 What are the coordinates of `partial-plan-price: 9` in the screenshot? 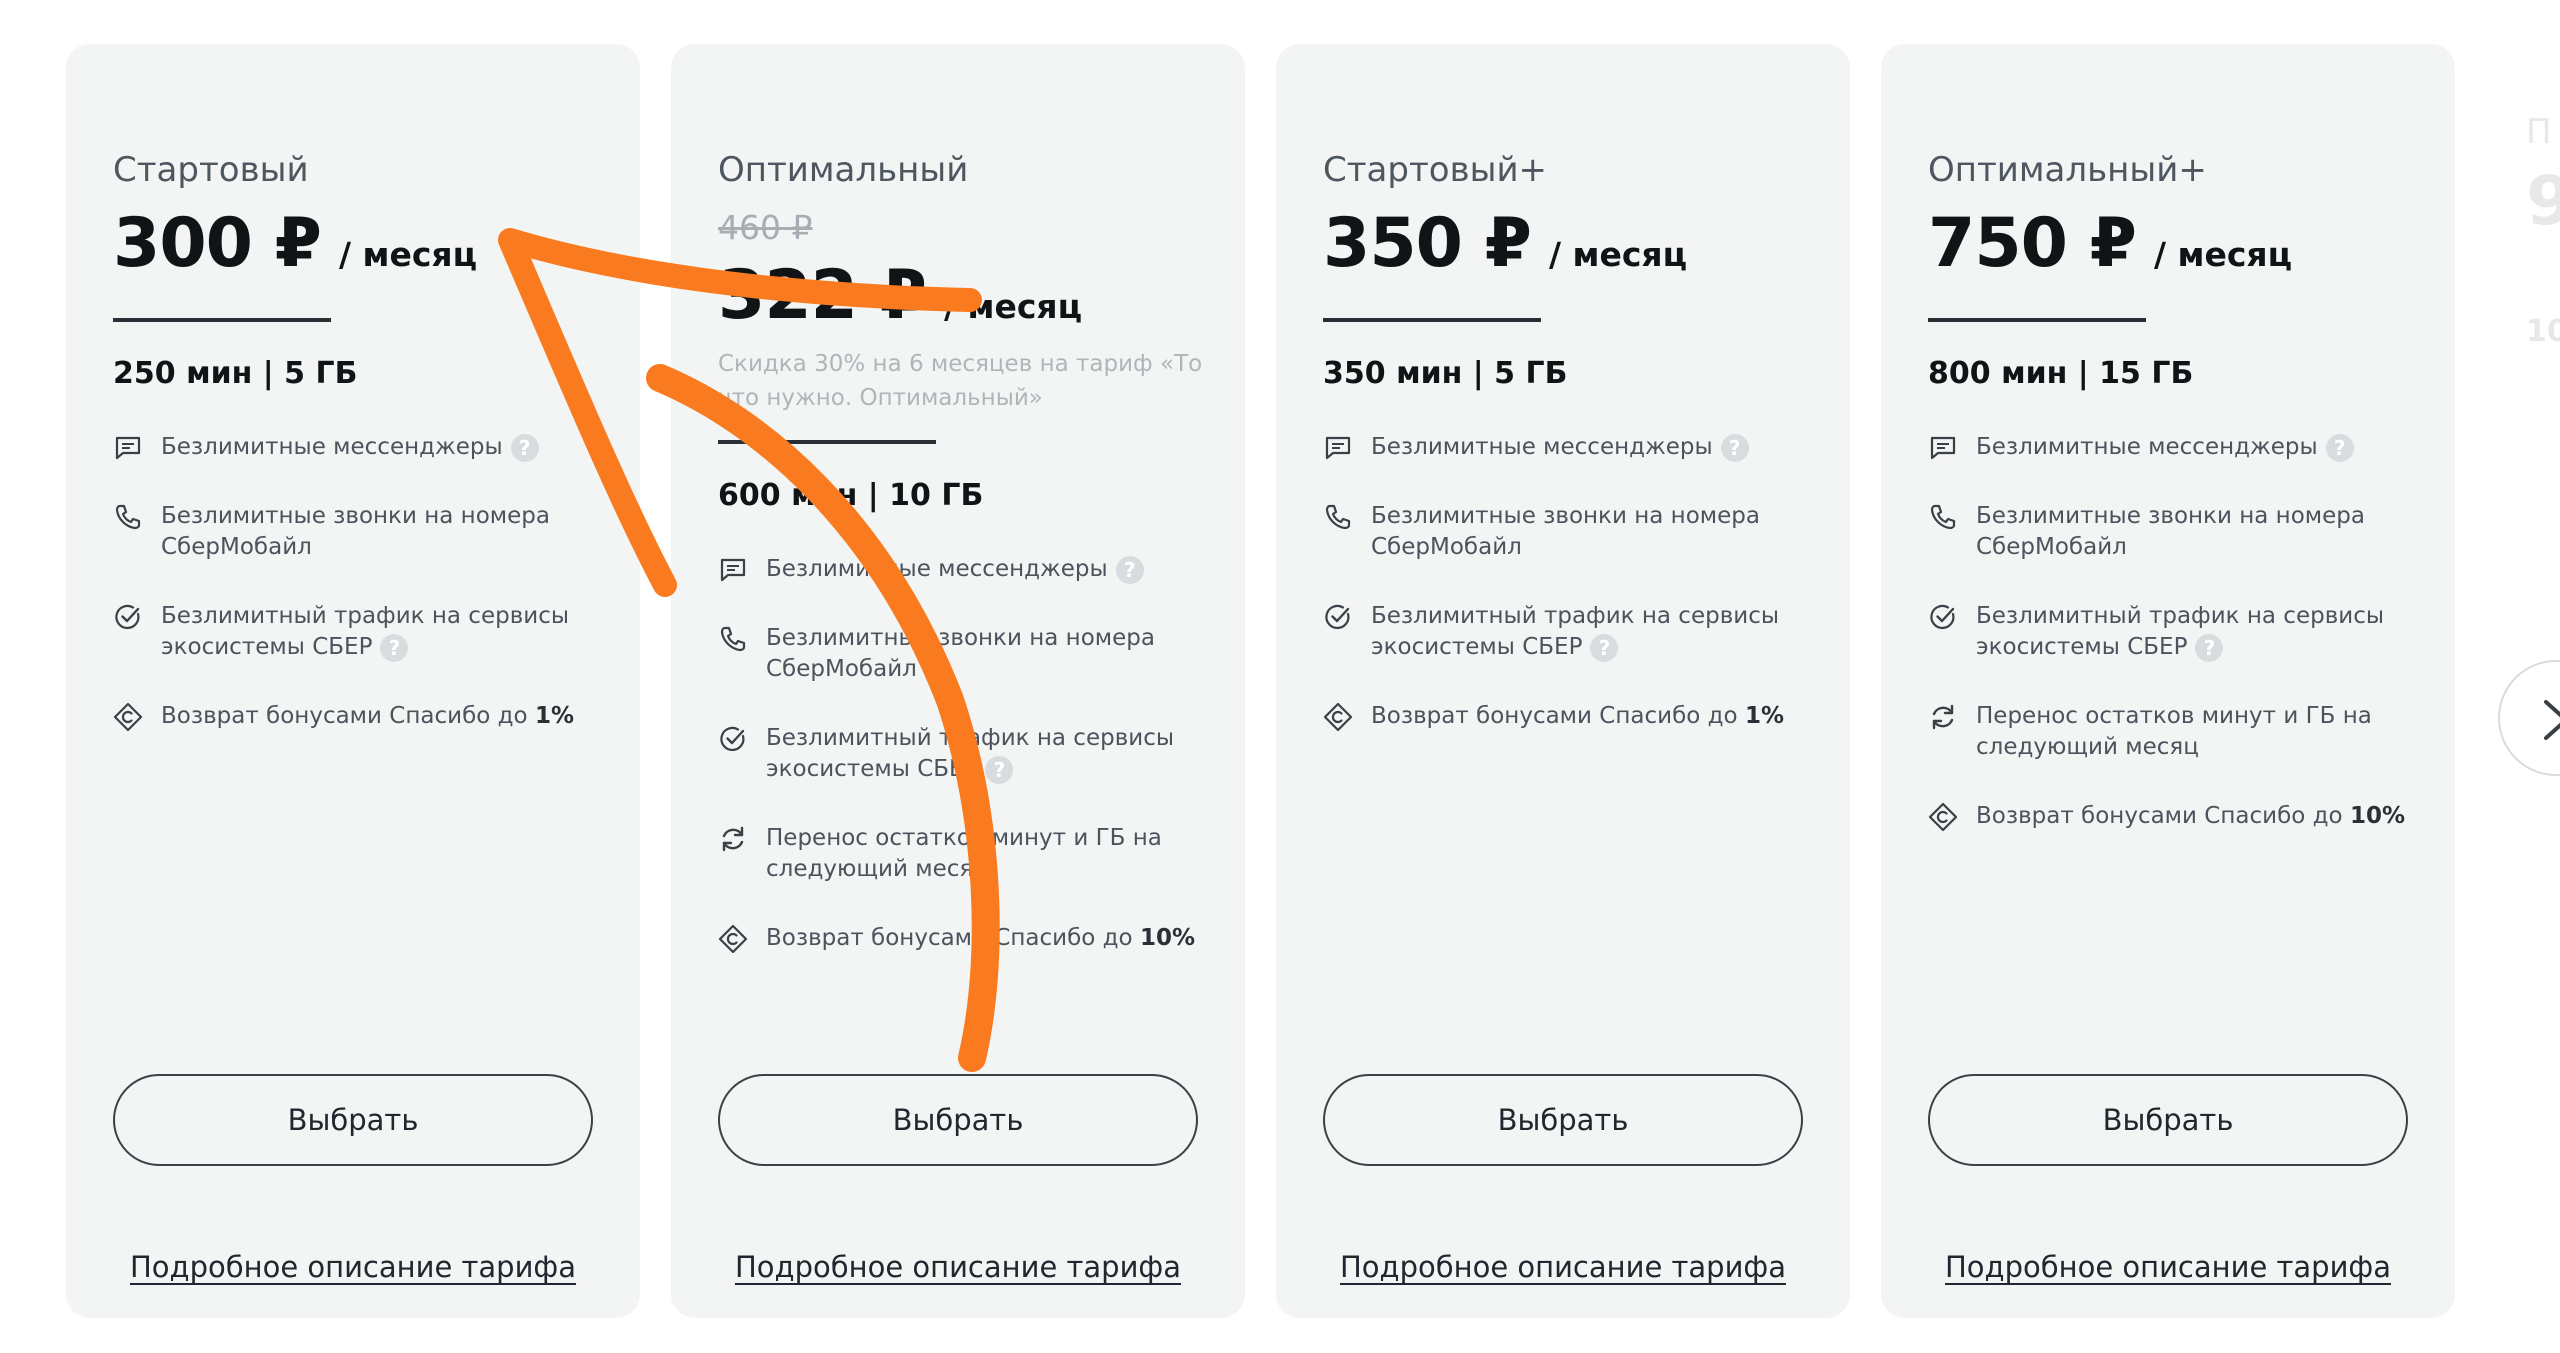 It's located at (2543, 201).